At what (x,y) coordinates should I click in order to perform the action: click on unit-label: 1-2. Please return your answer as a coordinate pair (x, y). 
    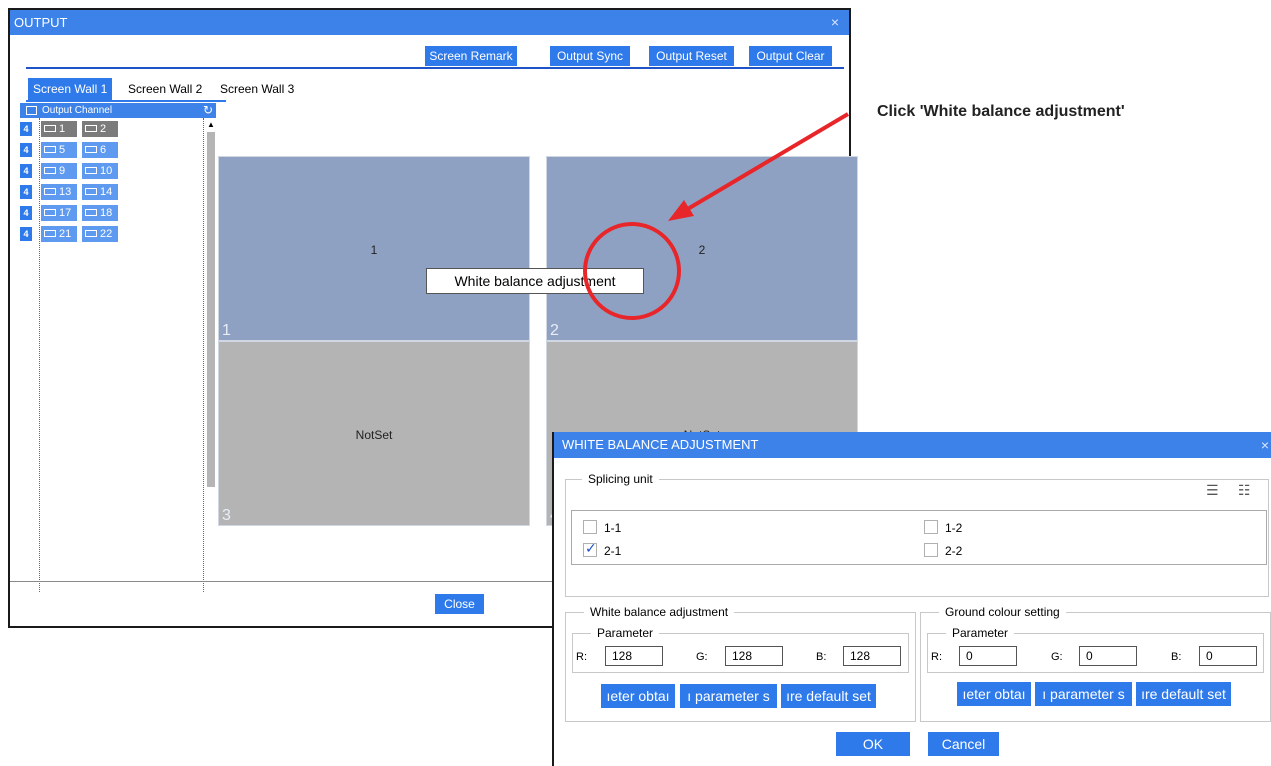
    Looking at the image, I should click on (954, 528).